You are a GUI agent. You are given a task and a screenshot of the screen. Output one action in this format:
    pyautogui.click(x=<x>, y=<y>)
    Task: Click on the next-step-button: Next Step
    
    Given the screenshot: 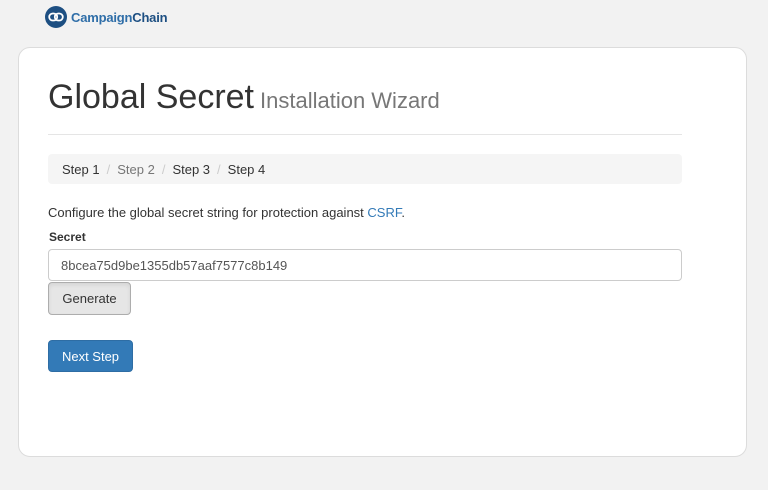 What is the action you would take?
    pyautogui.click(x=90, y=356)
    